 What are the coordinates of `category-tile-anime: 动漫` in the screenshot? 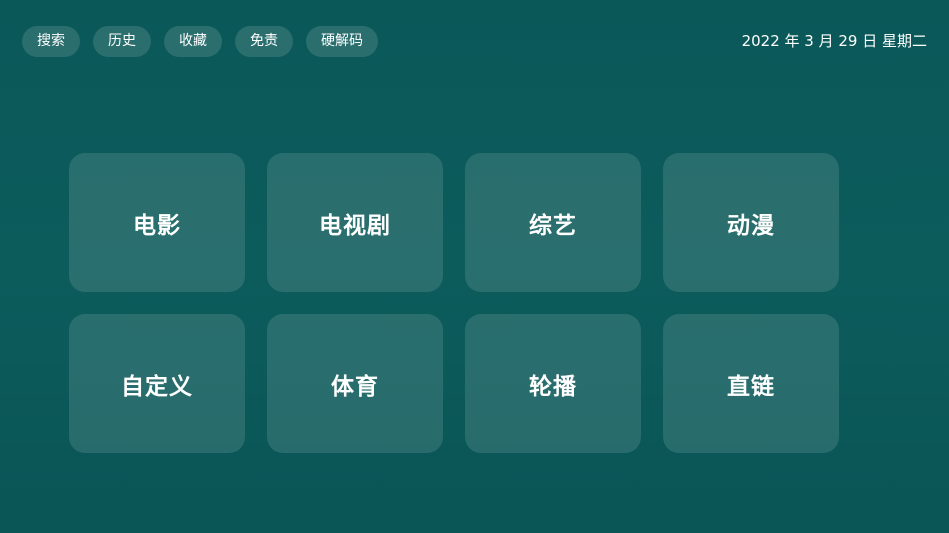 It's located at (751, 222).